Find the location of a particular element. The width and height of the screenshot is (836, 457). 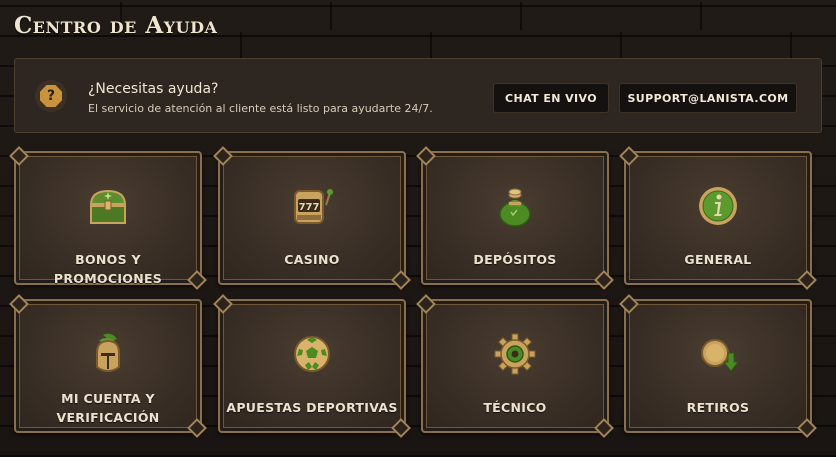

page-title: Centro de Ayuda is located at coordinates (116, 25).